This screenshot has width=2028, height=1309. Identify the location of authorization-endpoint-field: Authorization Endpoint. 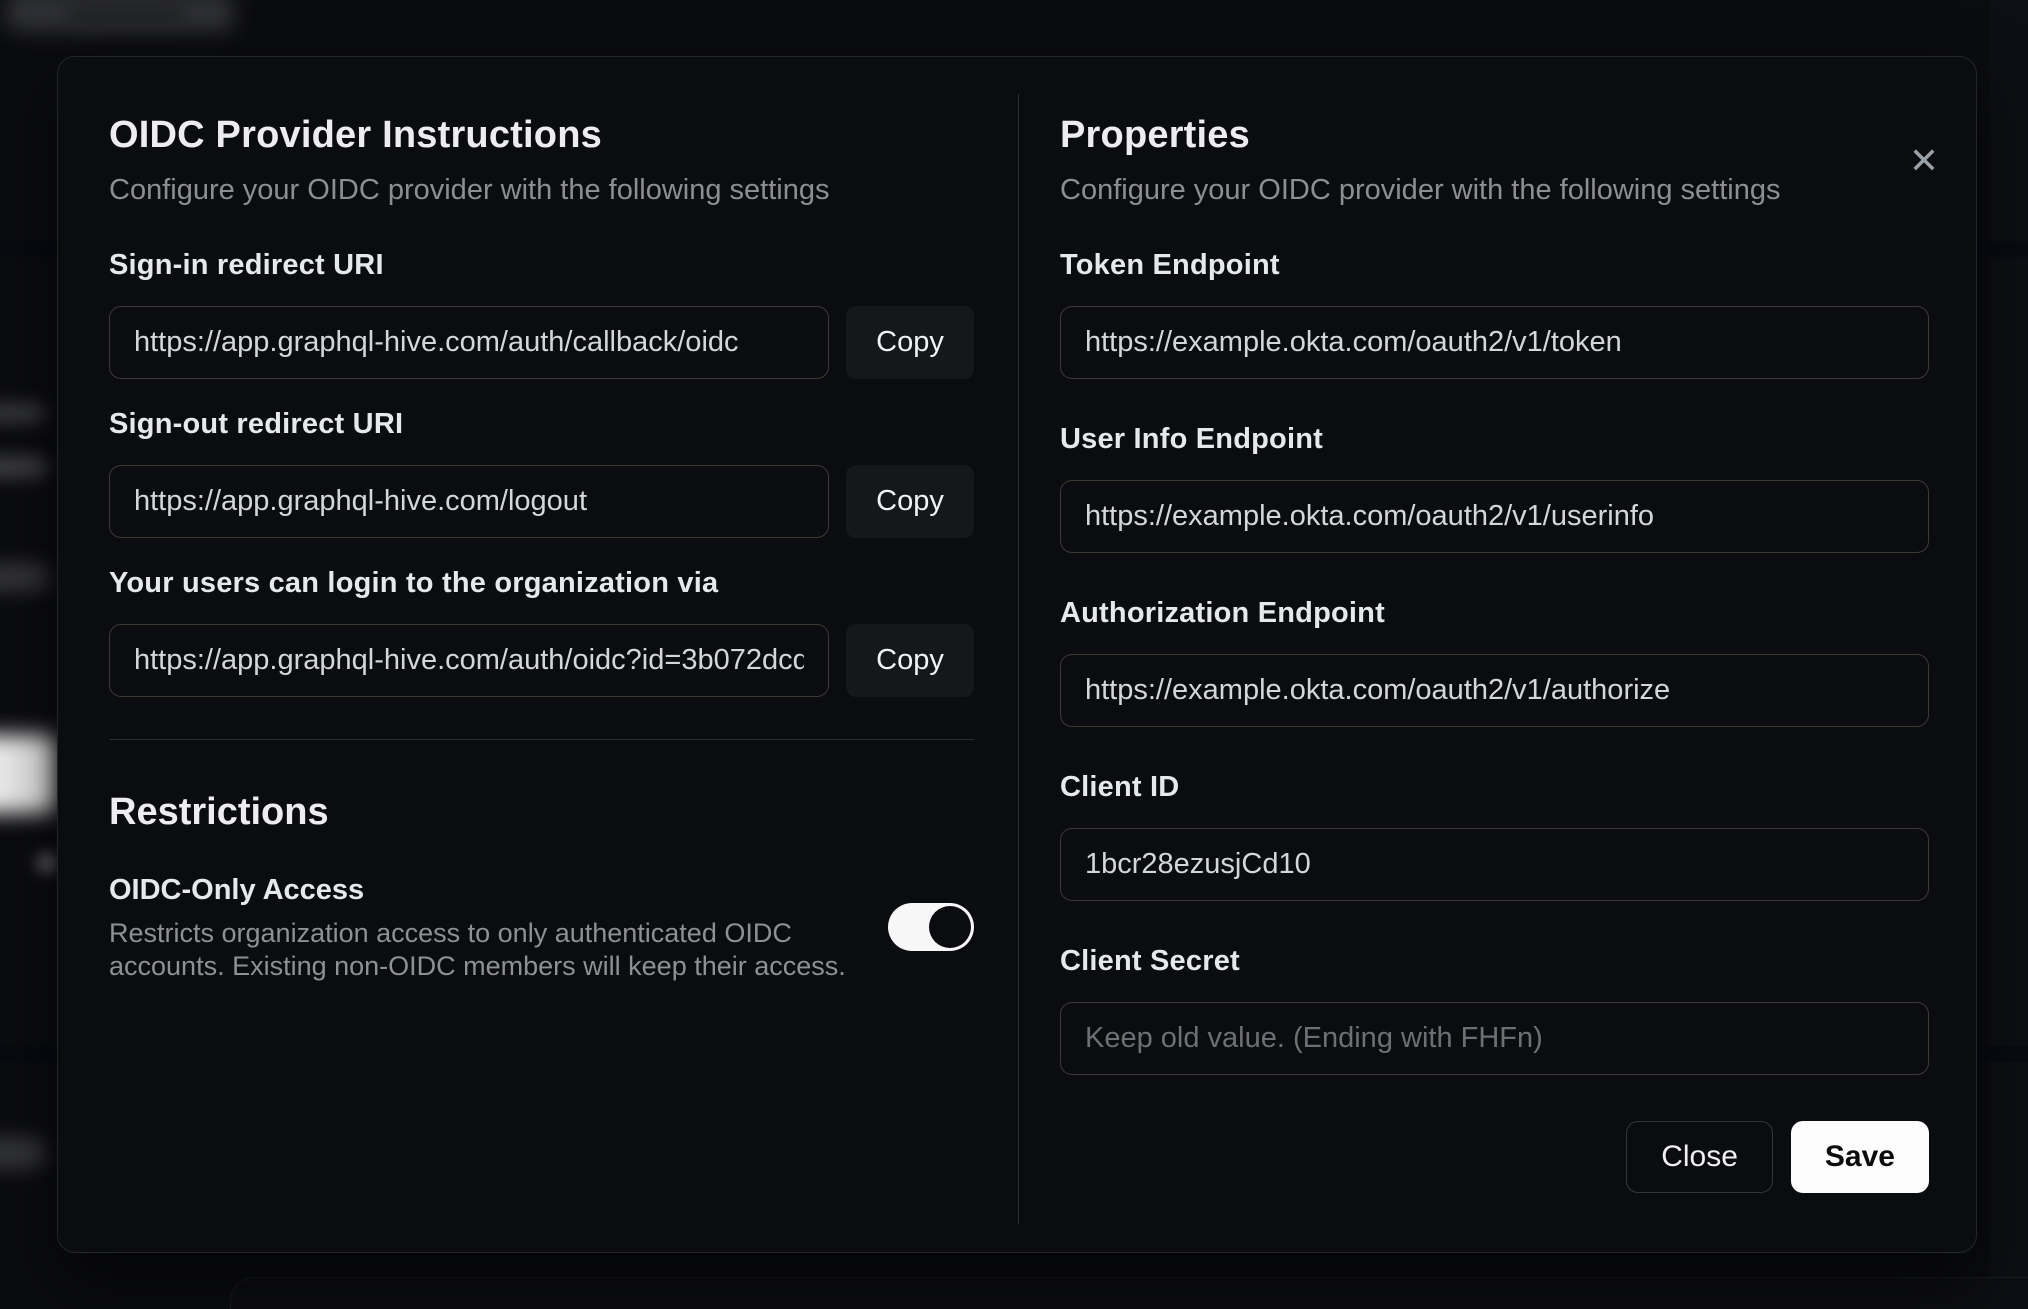
(1494, 663).